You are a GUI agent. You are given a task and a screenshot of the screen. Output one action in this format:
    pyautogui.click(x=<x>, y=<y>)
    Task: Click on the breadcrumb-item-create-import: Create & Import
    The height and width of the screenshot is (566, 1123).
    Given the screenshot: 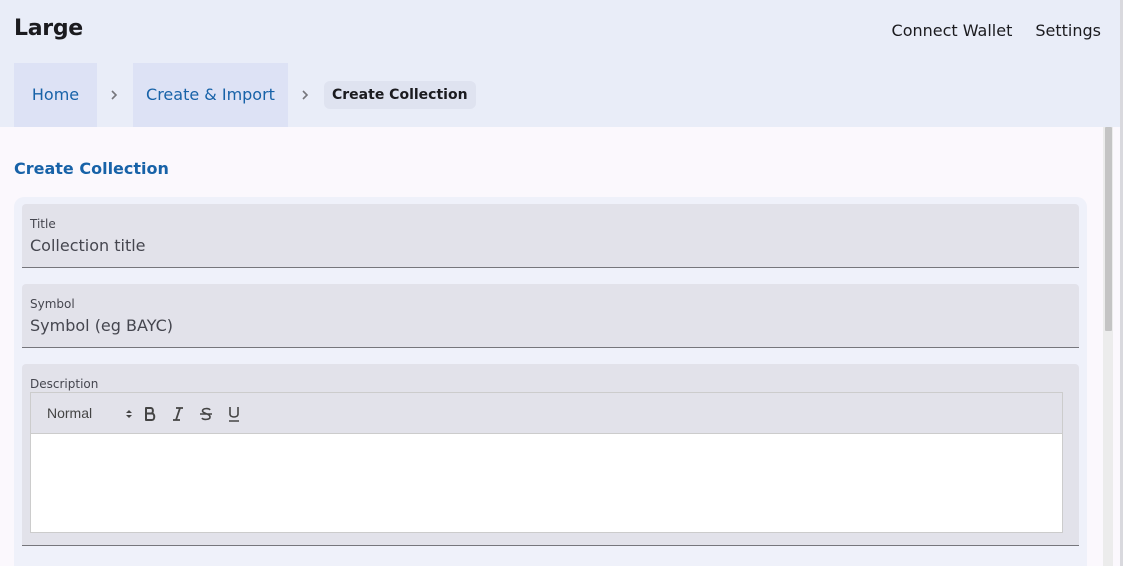 What is the action you would take?
    pyautogui.click(x=210, y=95)
    